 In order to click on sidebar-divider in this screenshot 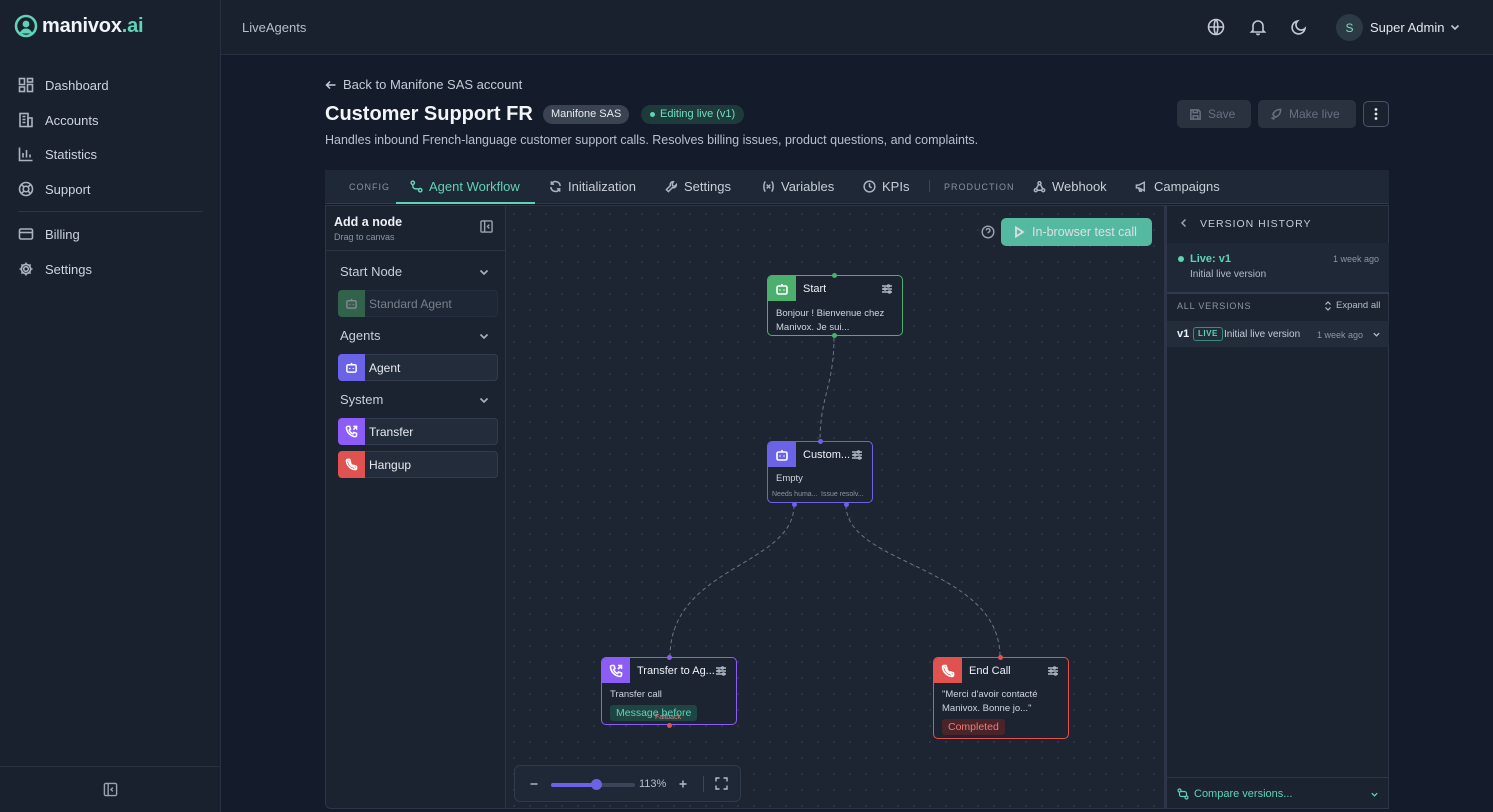, I will do `click(110, 211)`.